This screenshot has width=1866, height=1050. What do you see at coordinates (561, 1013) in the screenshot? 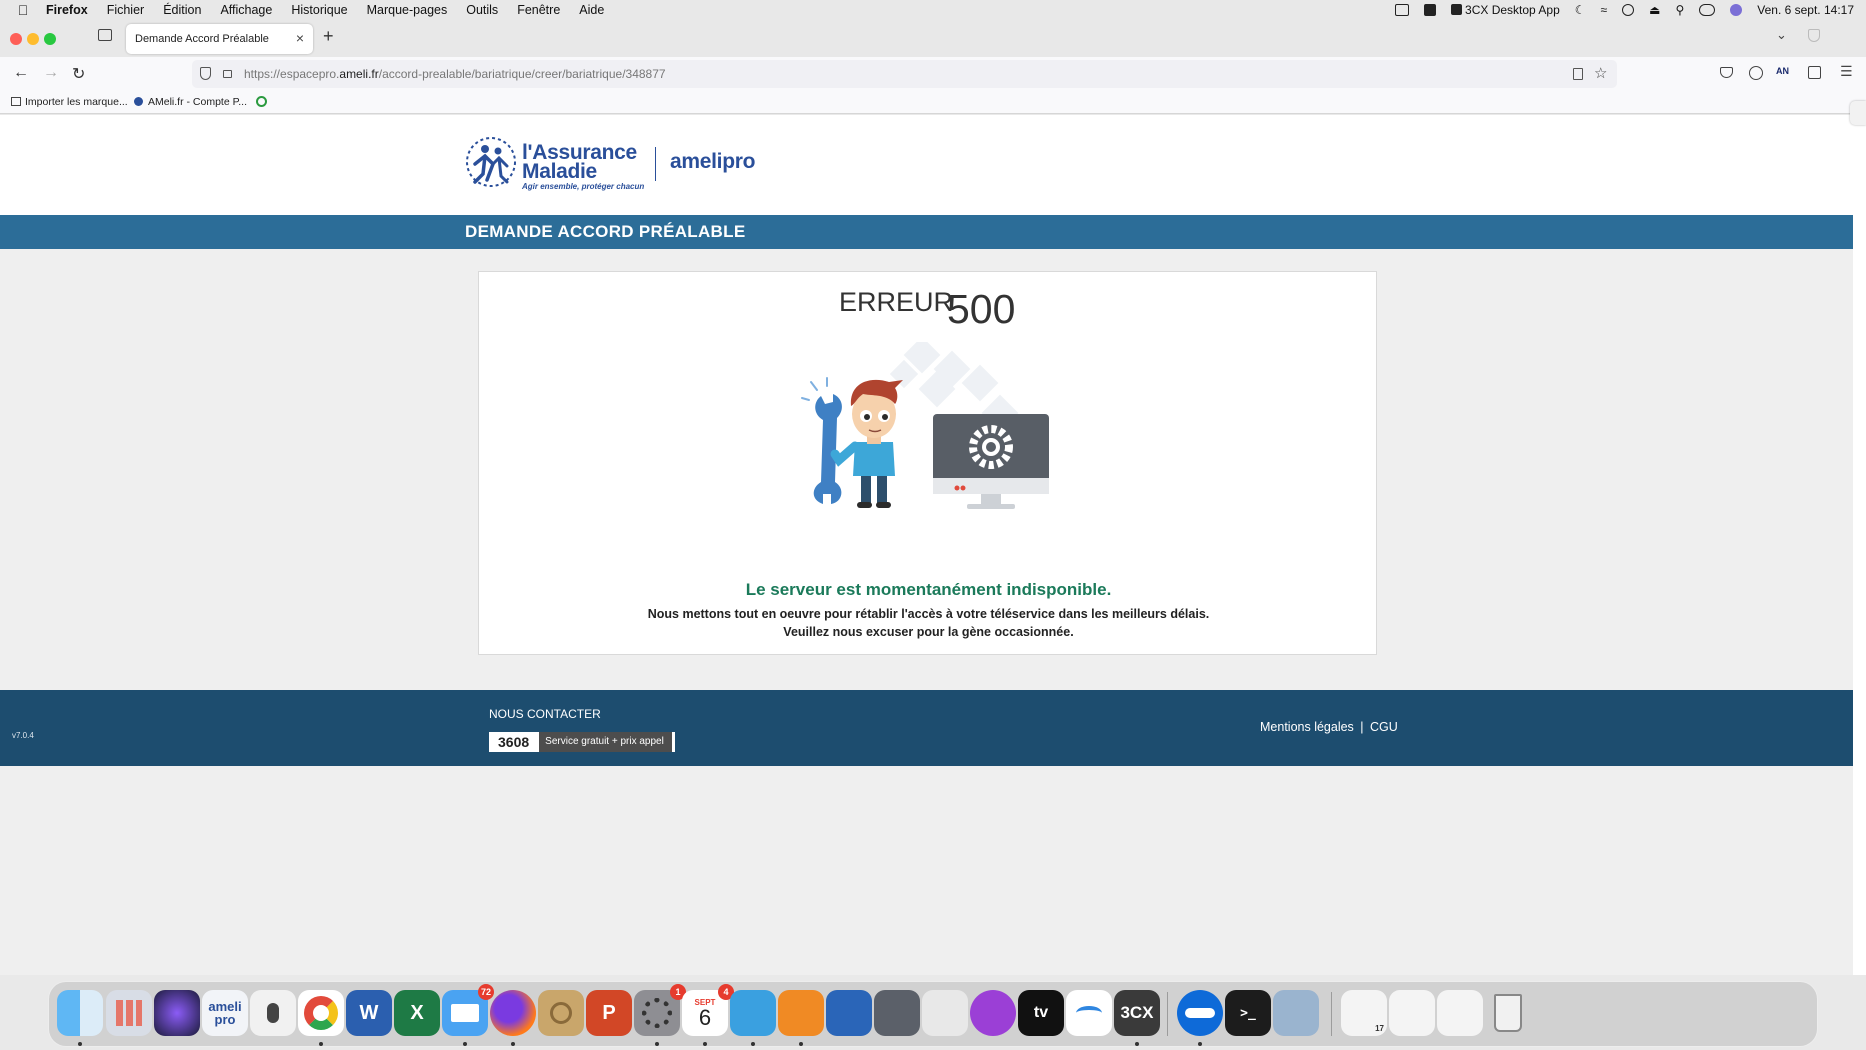
I see `dock-contacts-icon` at bounding box center [561, 1013].